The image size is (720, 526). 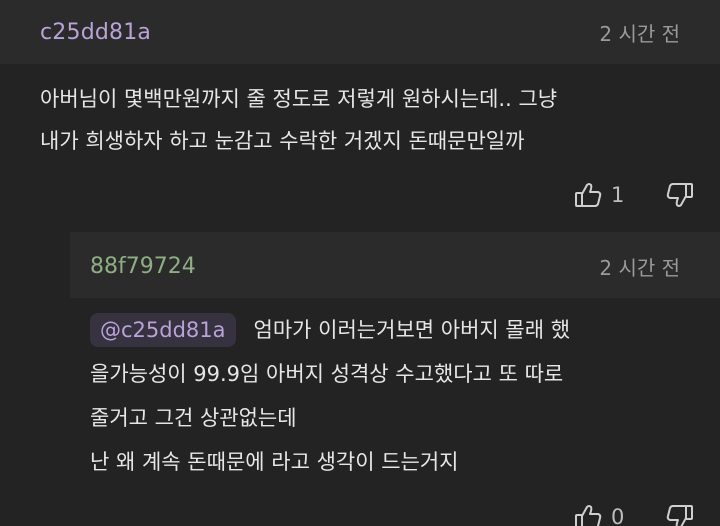 I want to click on mention-chip: @c25dd81a, so click(x=163, y=330).